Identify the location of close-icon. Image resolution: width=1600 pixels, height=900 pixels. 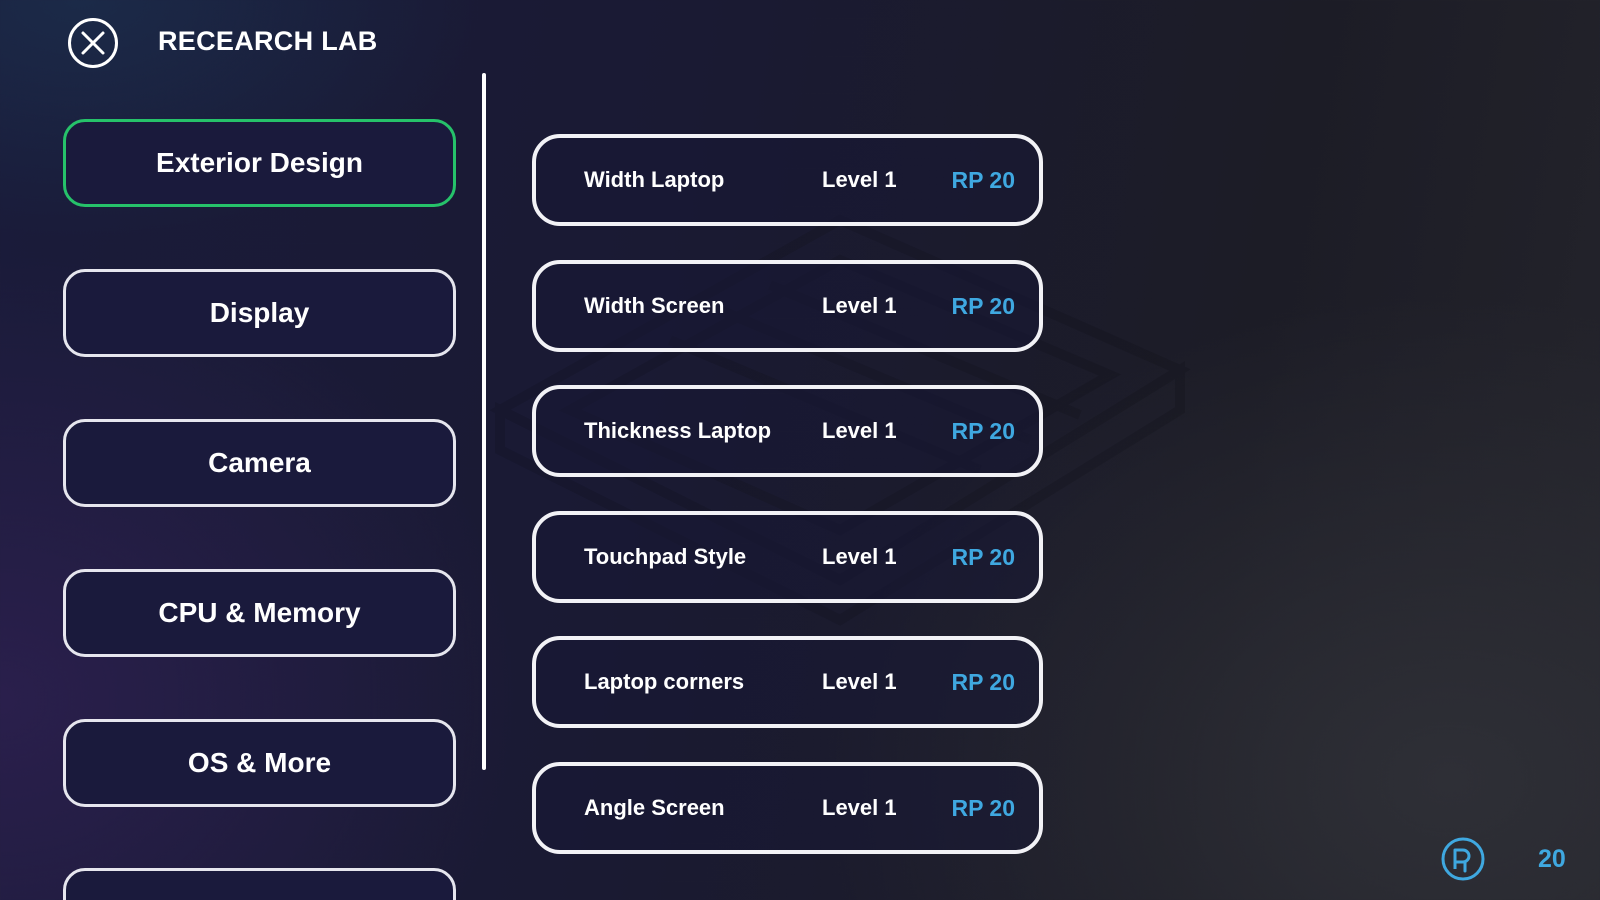
(93, 43).